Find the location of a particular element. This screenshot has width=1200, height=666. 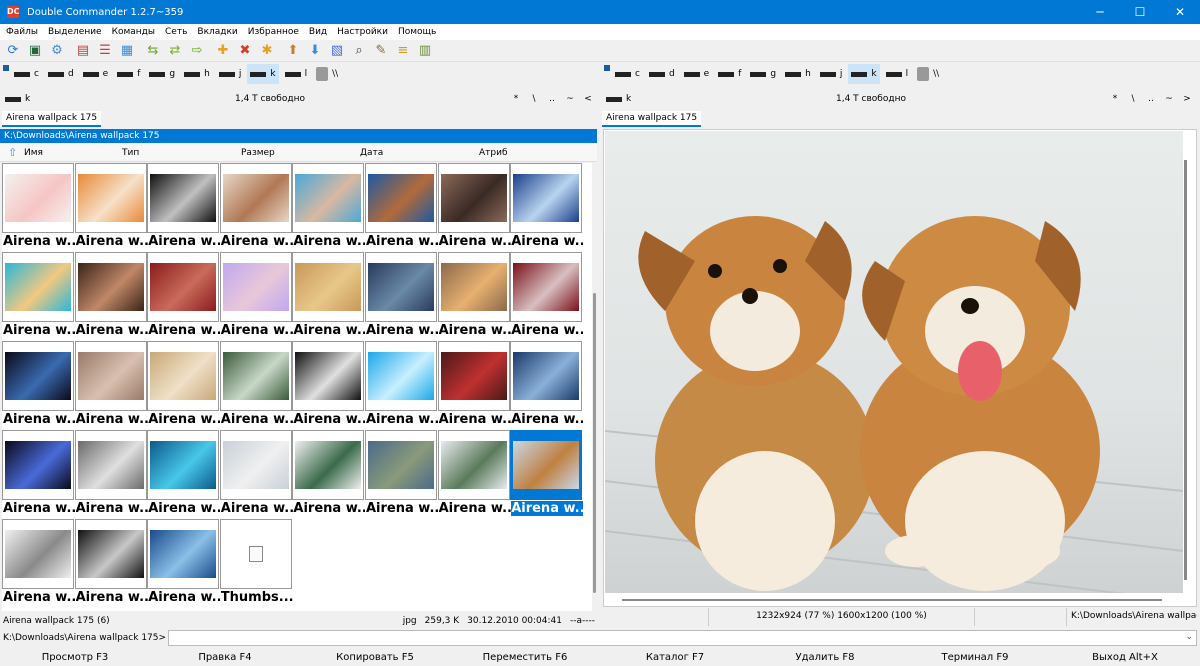

swap-panels-icon: ⇄ is located at coordinates (175, 51).